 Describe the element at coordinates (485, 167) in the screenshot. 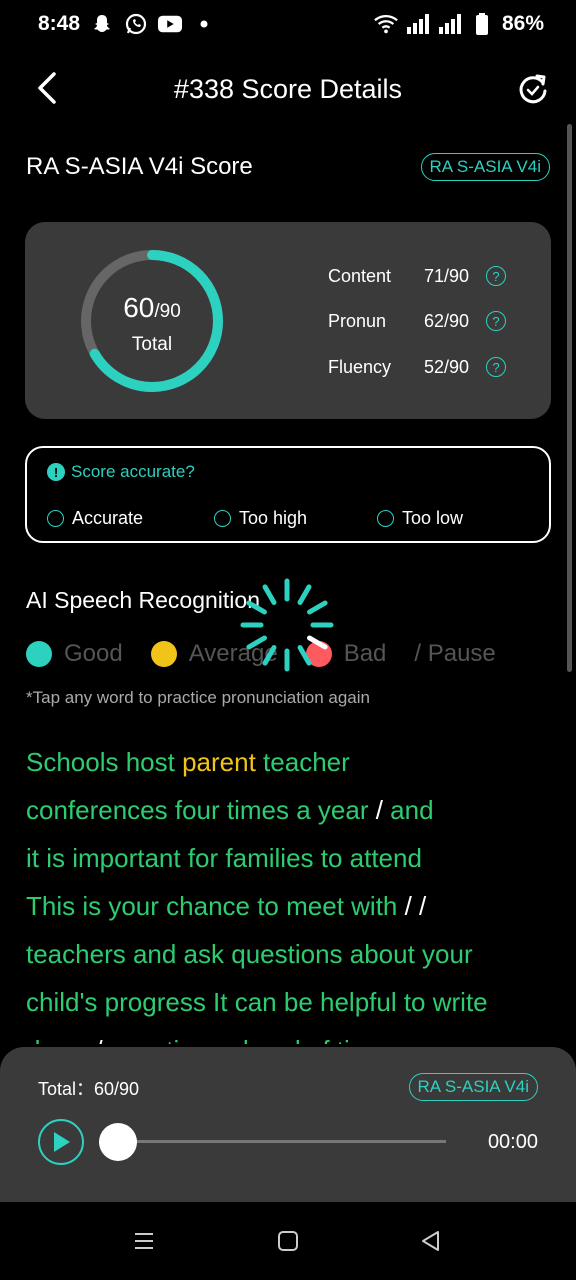

I see `model-badge: RA S-ASIA V4i` at that location.